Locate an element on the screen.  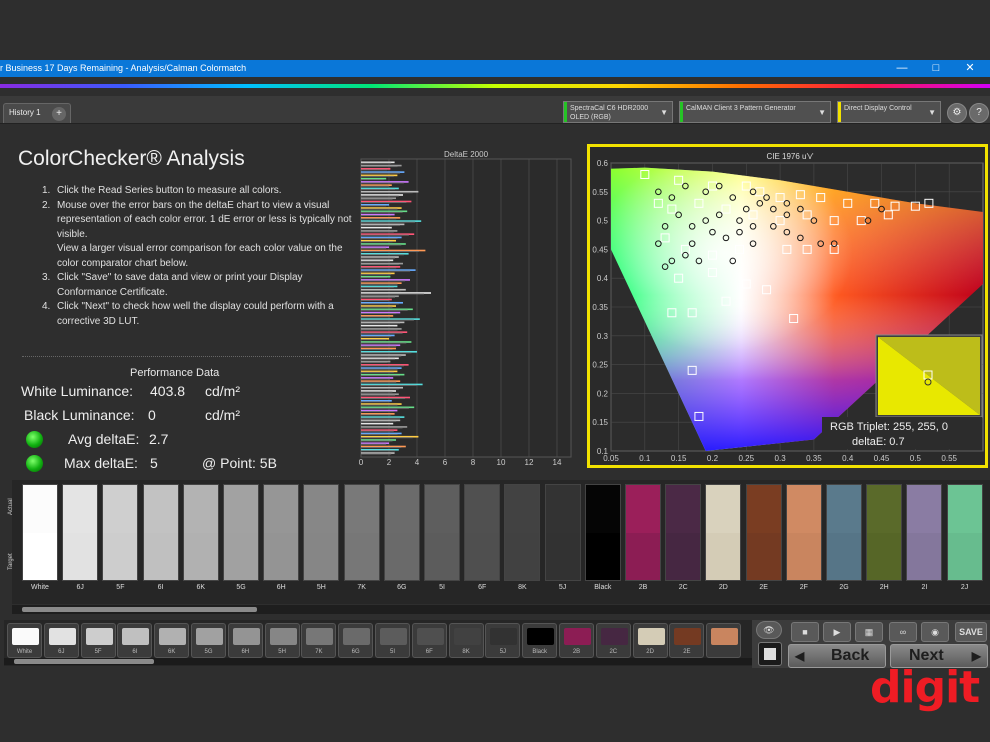
patch-button: White is located at coordinates (24, 640).